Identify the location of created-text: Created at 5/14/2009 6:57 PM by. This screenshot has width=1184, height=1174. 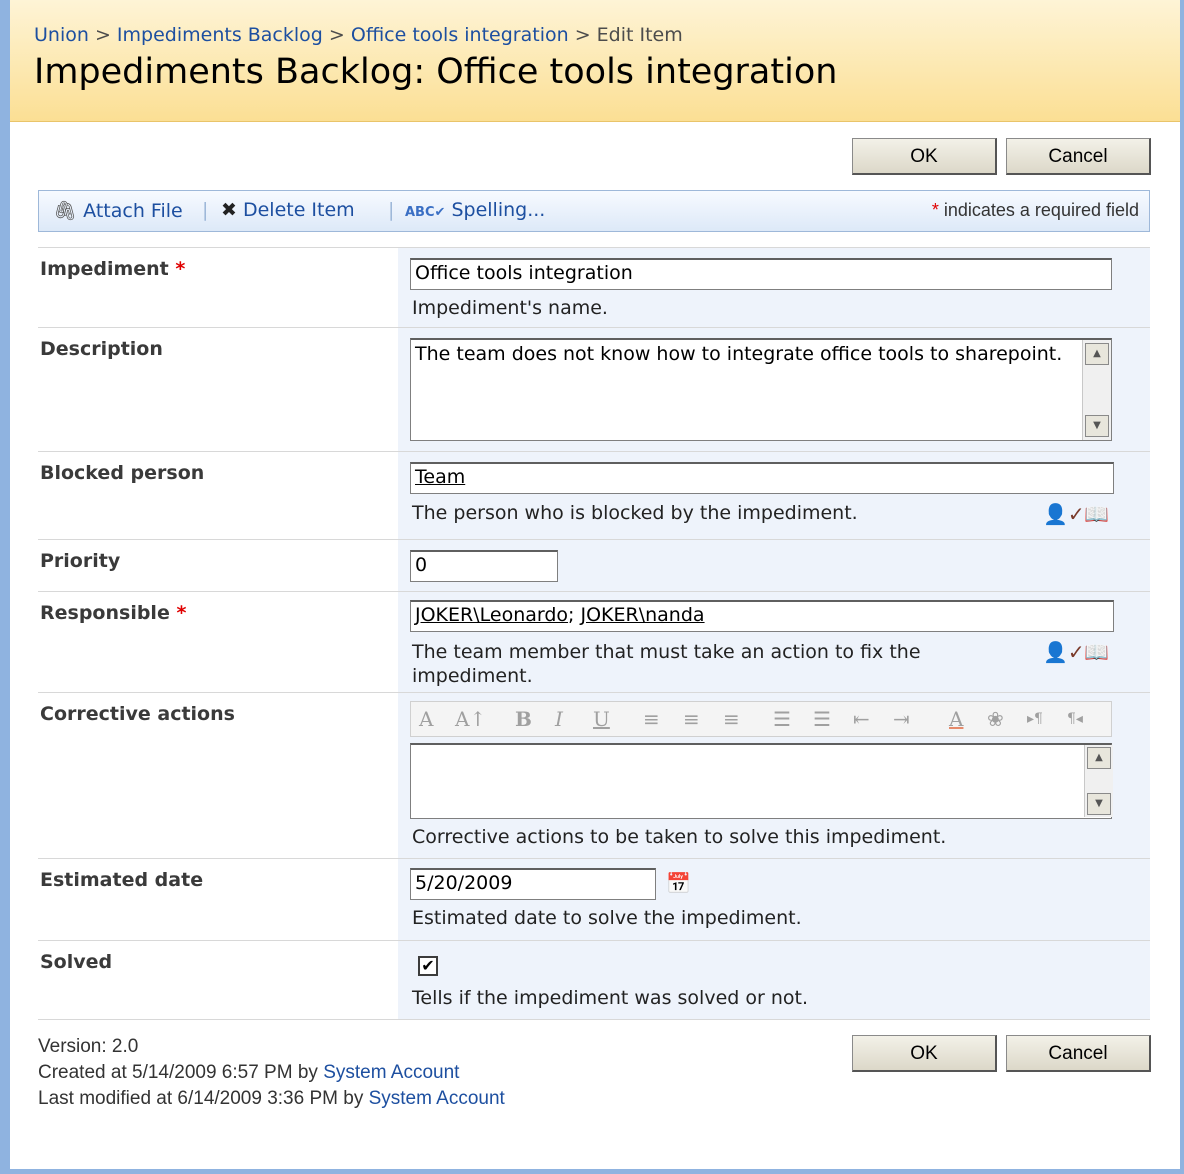
(178, 1072).